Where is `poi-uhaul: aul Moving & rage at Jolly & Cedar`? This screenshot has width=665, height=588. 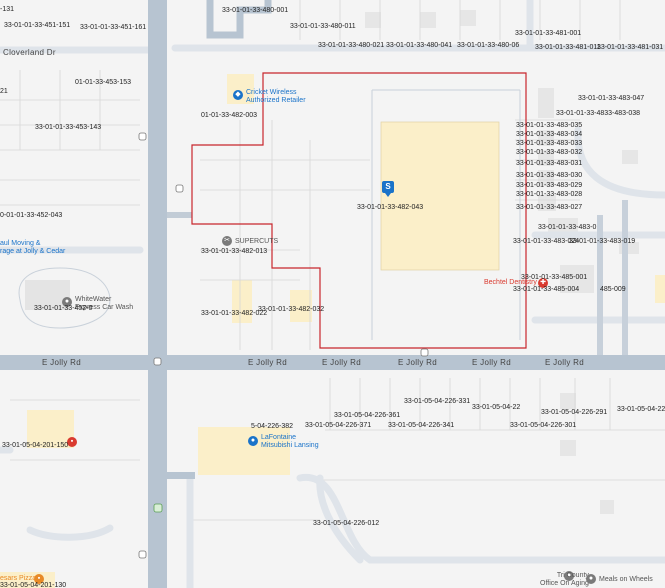 poi-uhaul: aul Moving & rage at Jolly & Cedar is located at coordinates (32, 248).